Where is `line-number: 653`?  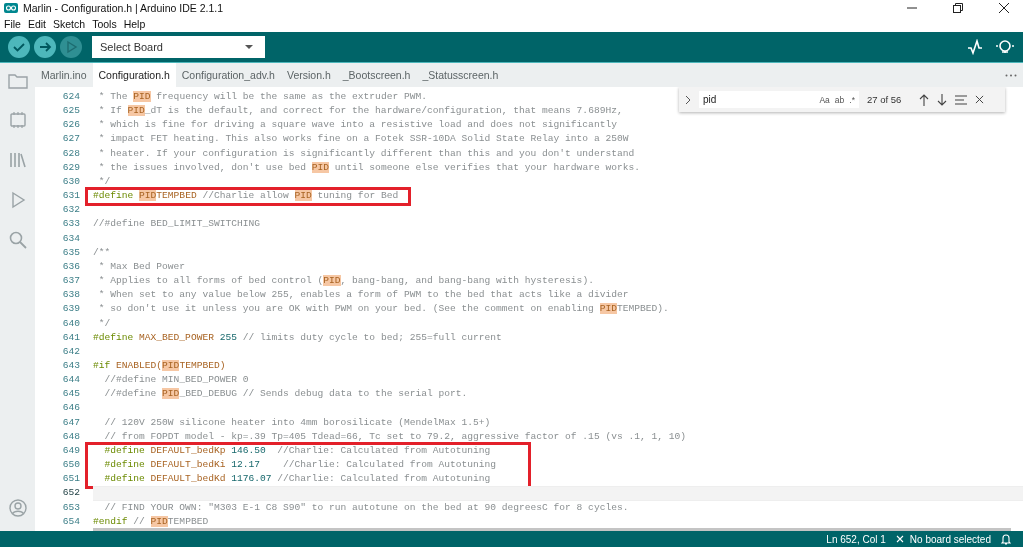 line-number: 653 is located at coordinates (71, 507).